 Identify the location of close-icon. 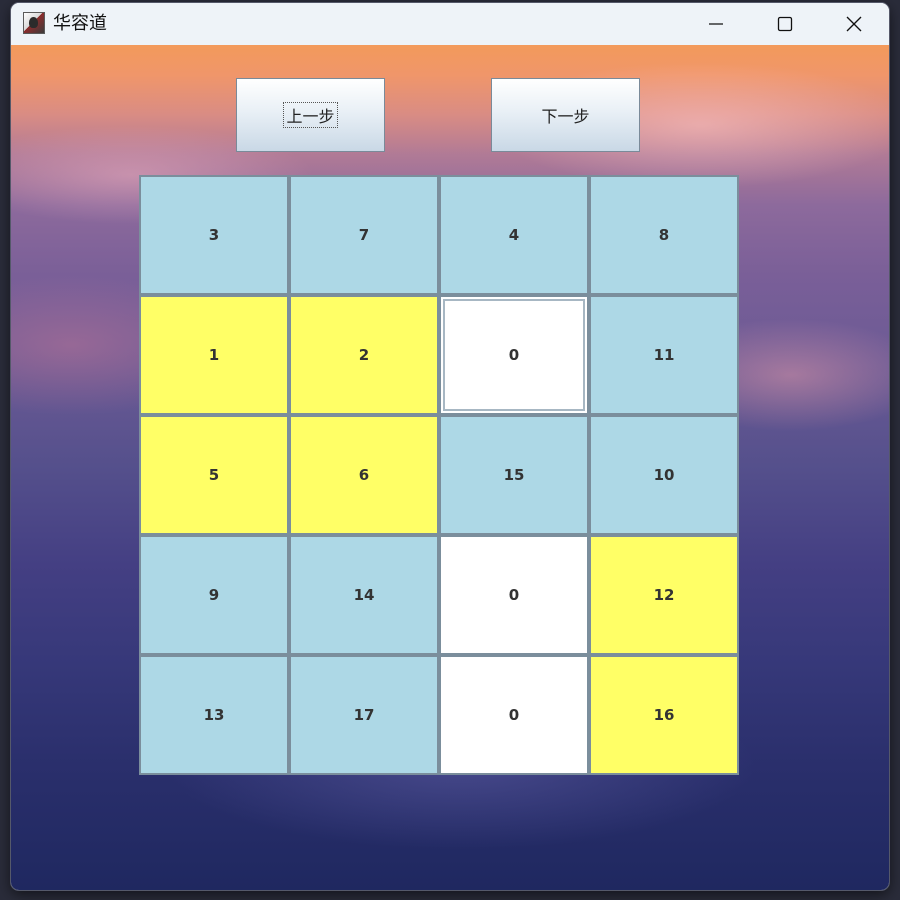
(854, 24).